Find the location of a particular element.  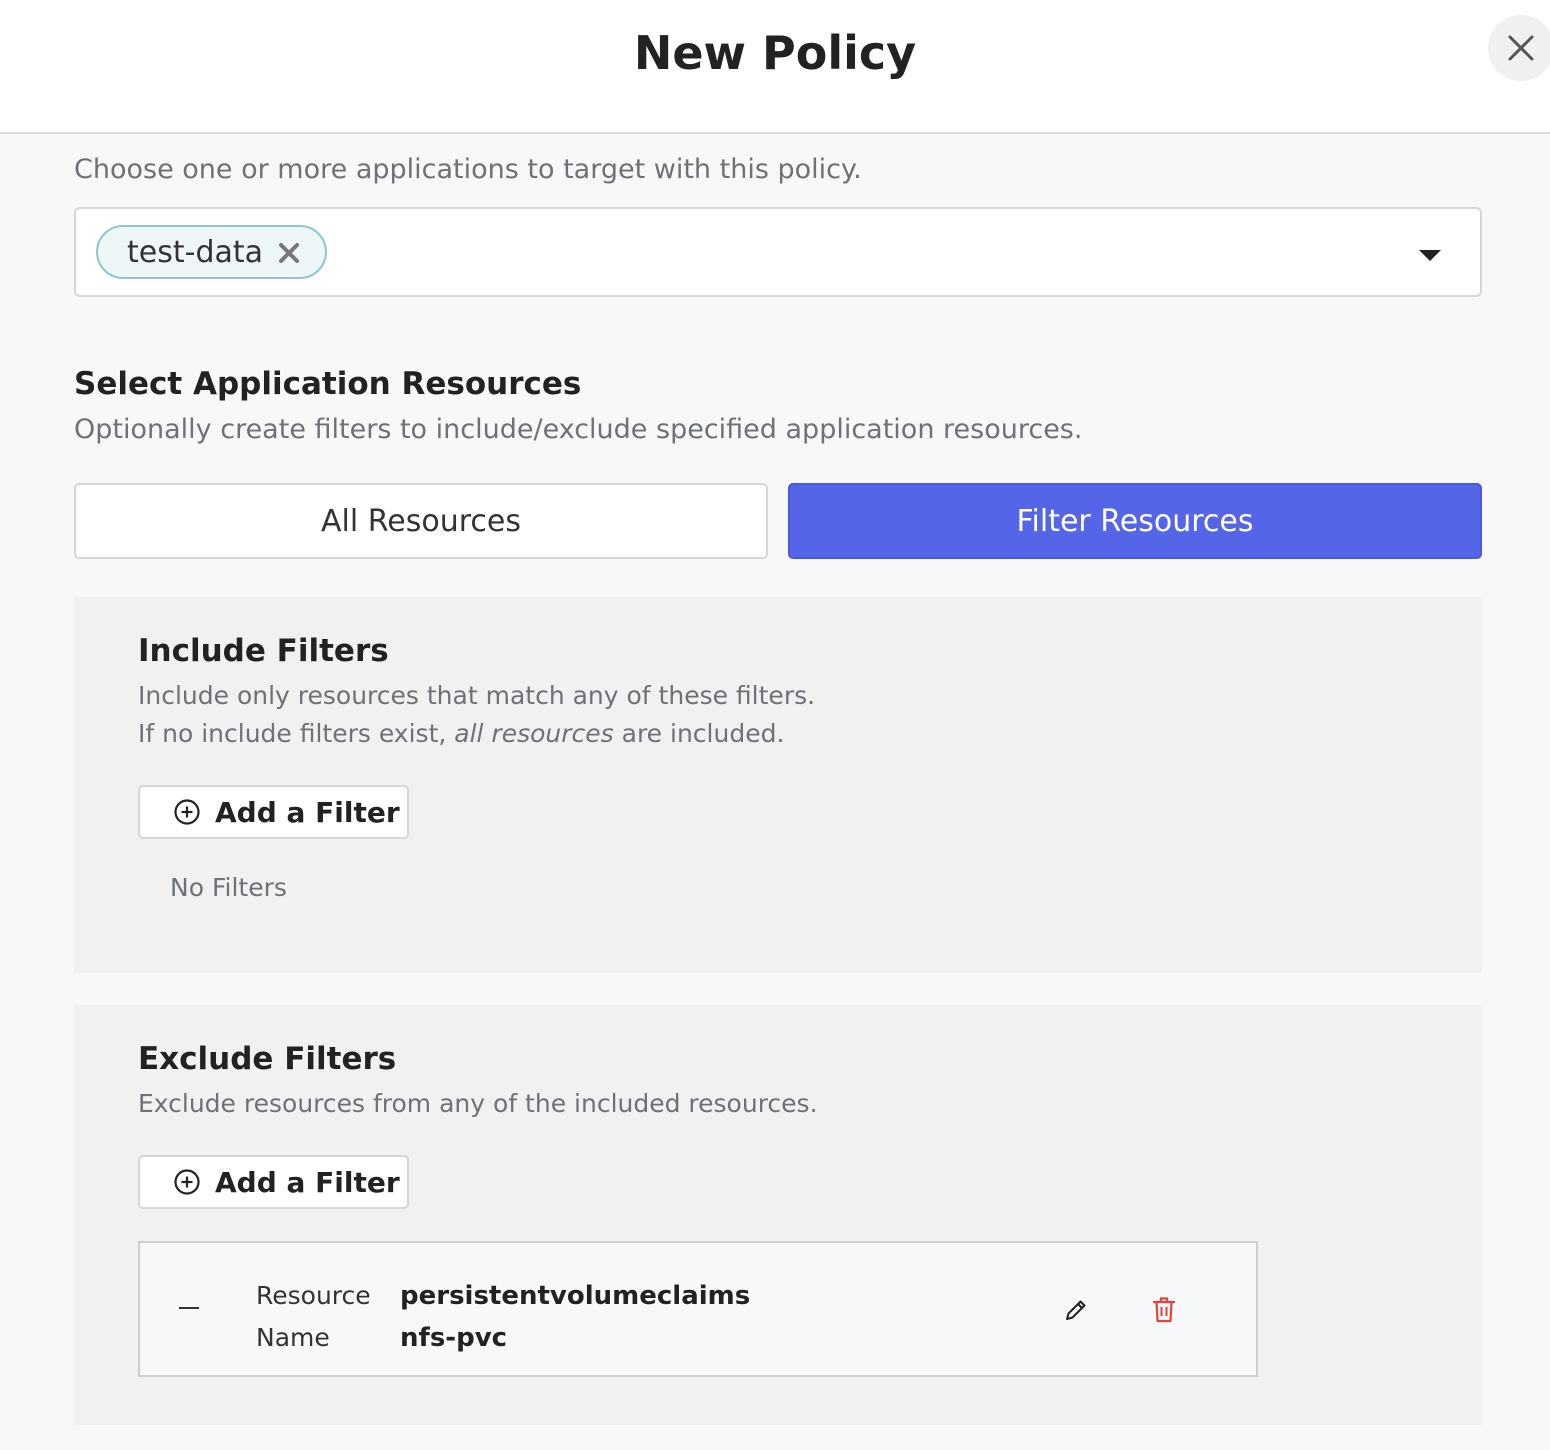

caret-down-icon is located at coordinates (1430, 255).